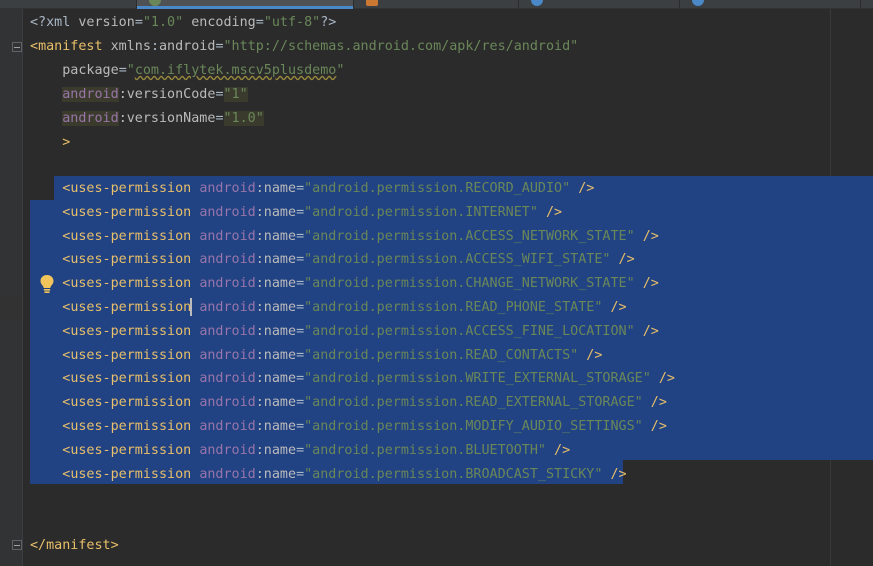 The height and width of the screenshot is (566, 873). What do you see at coordinates (421, 212) in the screenshot?
I see `permission-value: "android.permission.INTERNET"` at bounding box center [421, 212].